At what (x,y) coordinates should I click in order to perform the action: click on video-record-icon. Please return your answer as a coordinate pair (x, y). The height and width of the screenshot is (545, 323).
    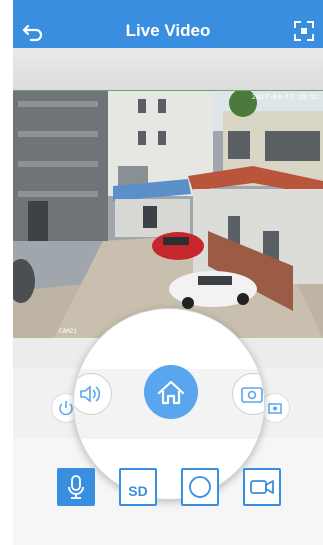
    Looking at the image, I should click on (262, 487).